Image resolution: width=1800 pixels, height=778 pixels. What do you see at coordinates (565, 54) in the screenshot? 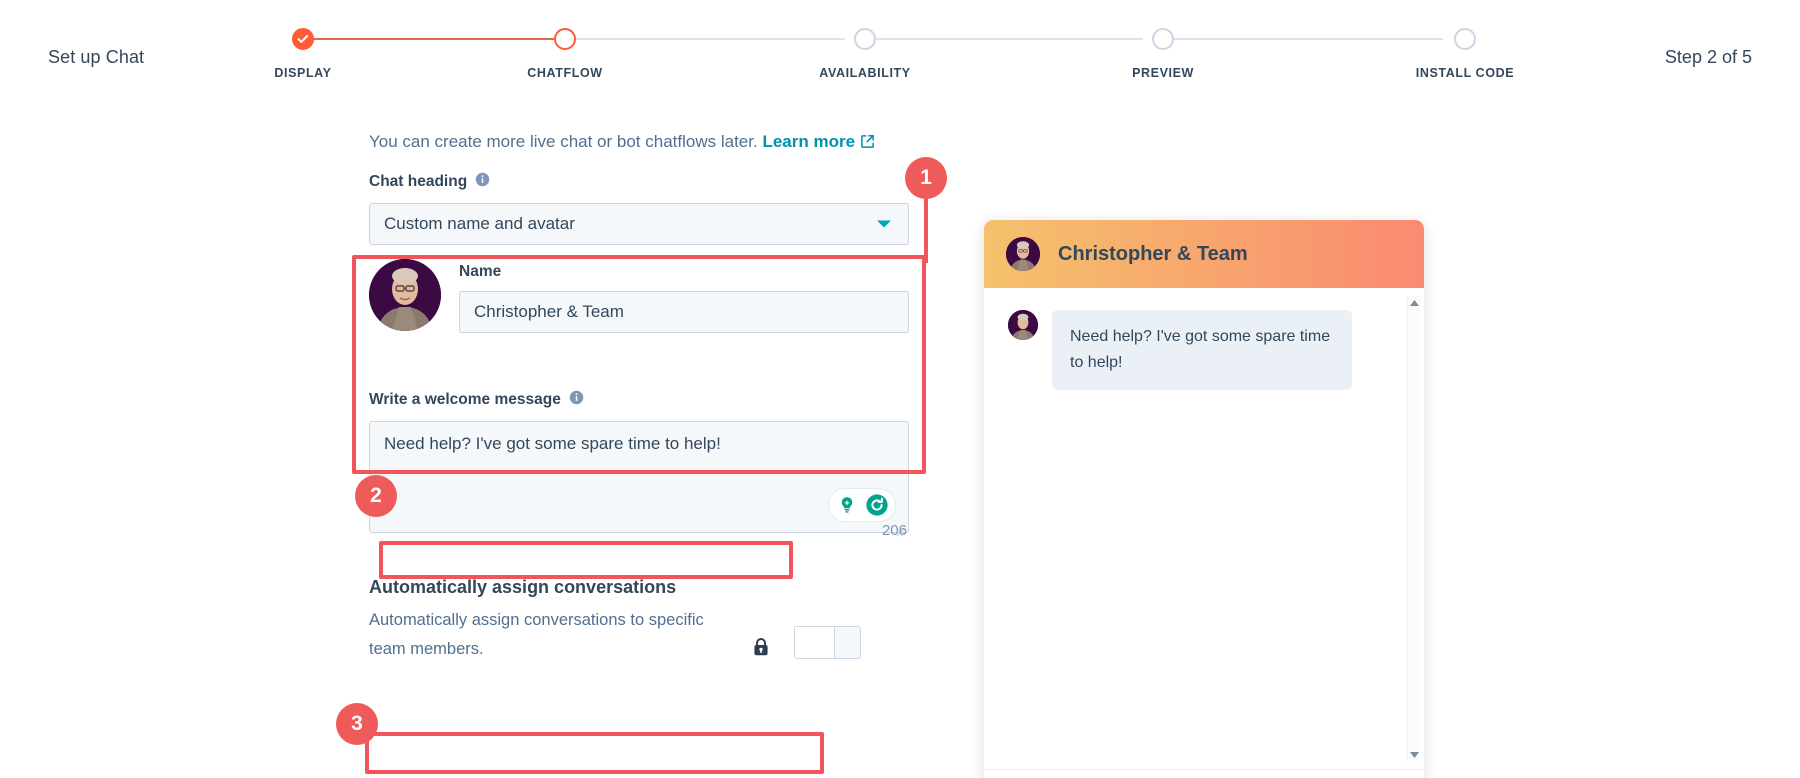
I see `stepper-step-chatflow: CHATFLOW` at bounding box center [565, 54].